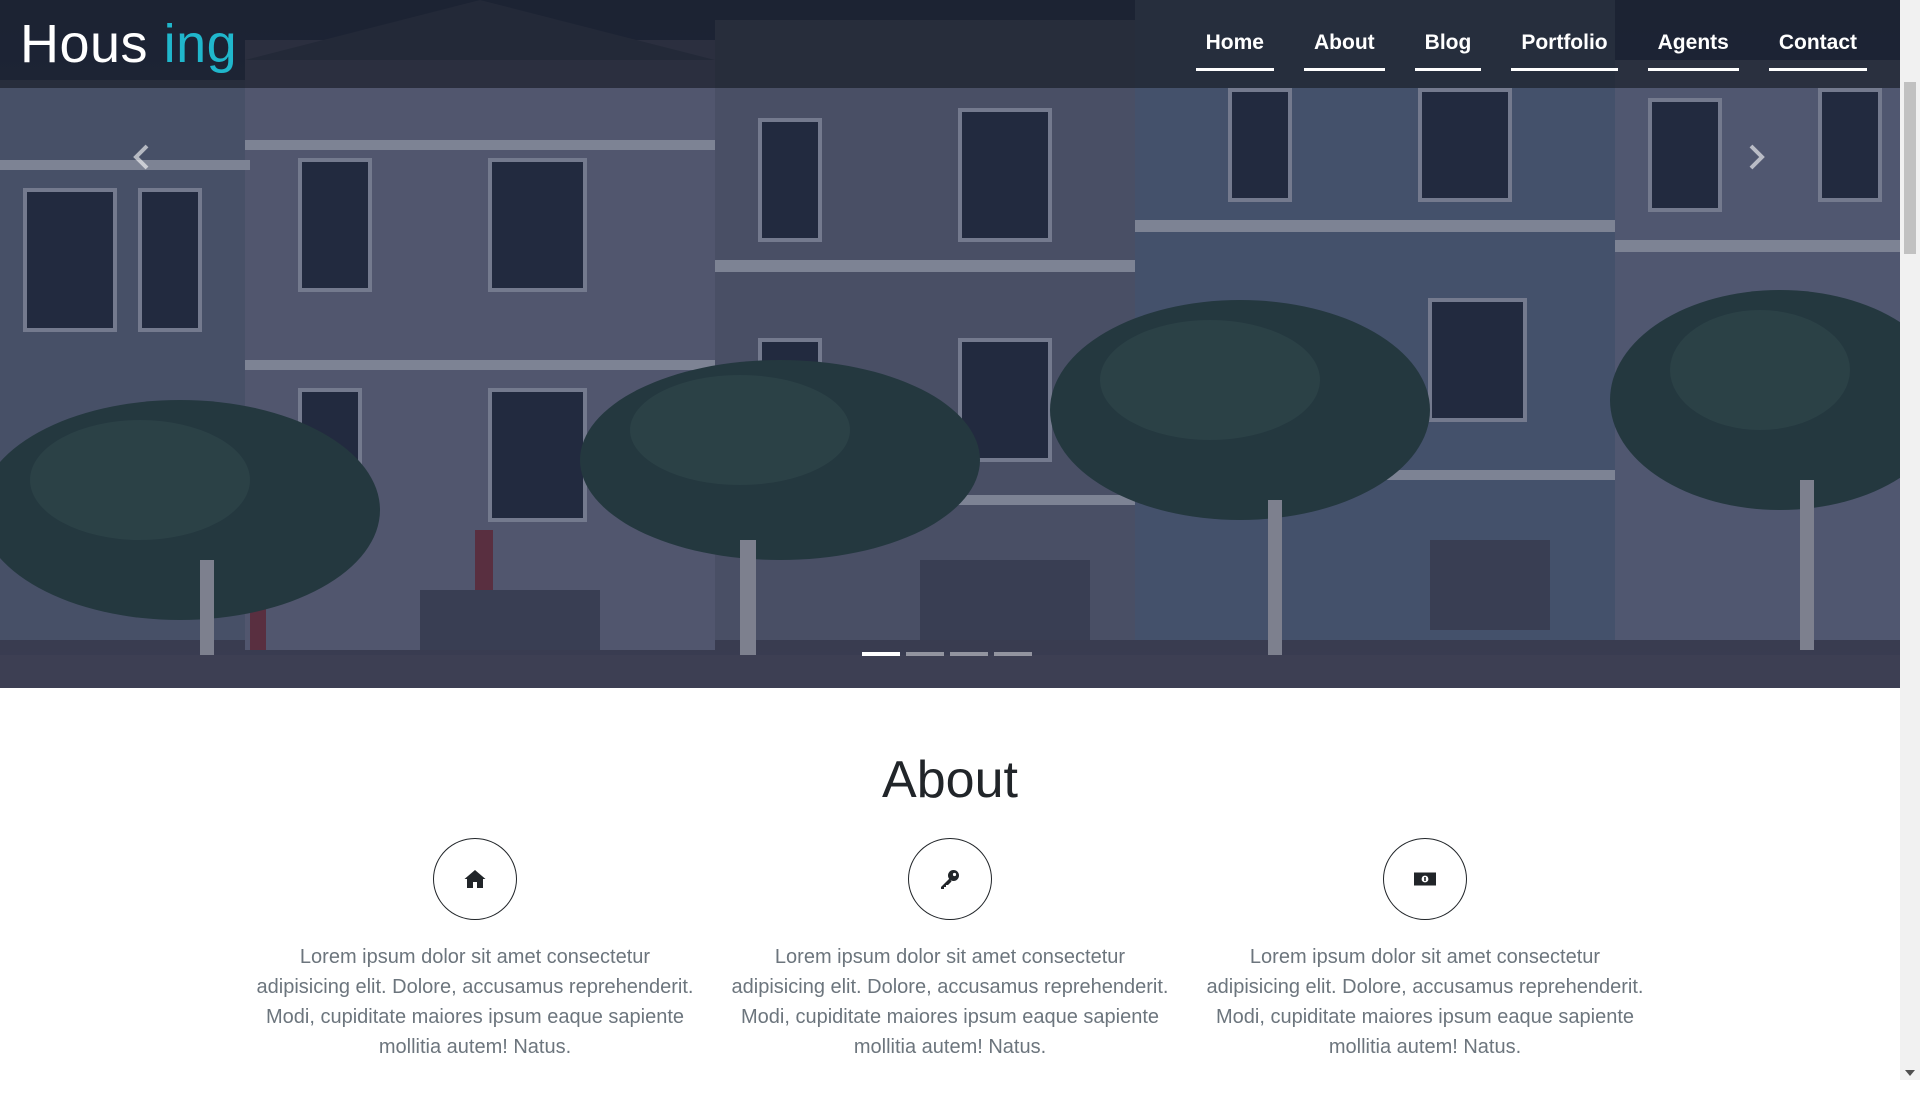  Describe the element at coordinates (1448, 44) in the screenshot. I see `nav-blog: Blog` at that location.